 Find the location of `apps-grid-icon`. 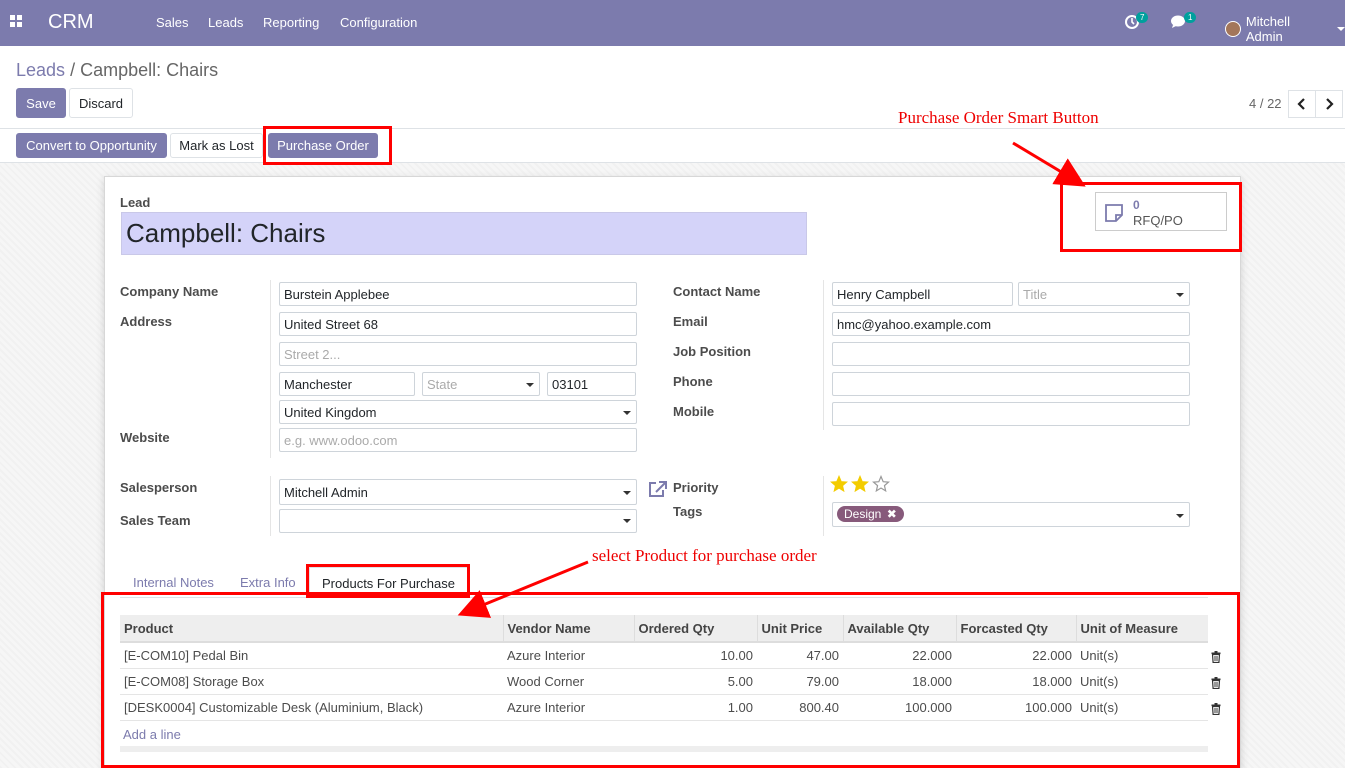

apps-grid-icon is located at coordinates (17, 22).